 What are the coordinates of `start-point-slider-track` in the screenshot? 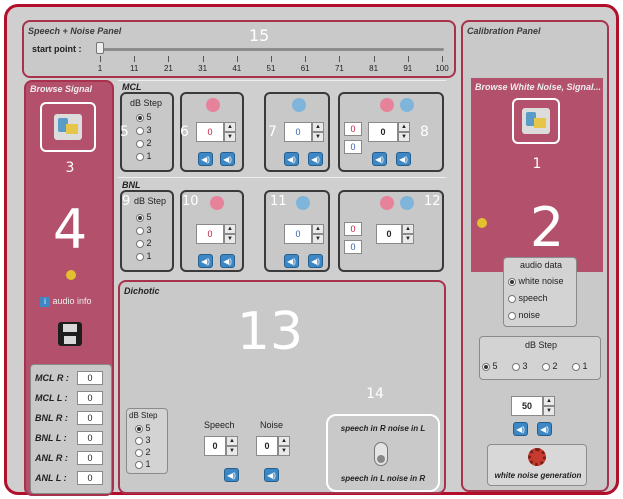 It's located at (271, 49).